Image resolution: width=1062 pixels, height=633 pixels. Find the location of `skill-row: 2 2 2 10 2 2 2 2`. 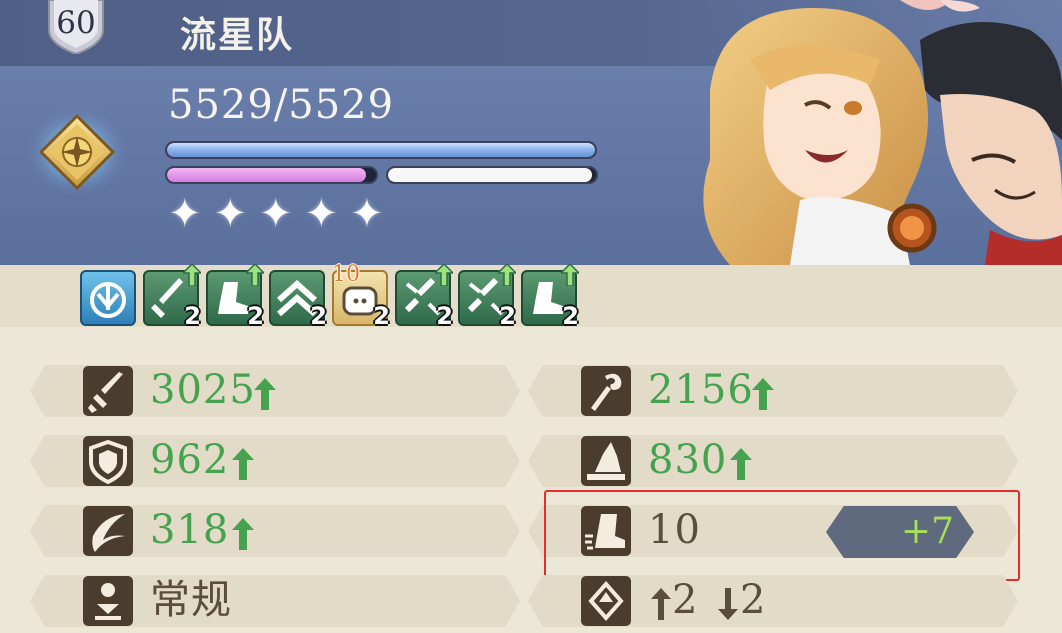

skill-row: 2 2 2 10 2 2 2 2 is located at coordinates (531, 296).